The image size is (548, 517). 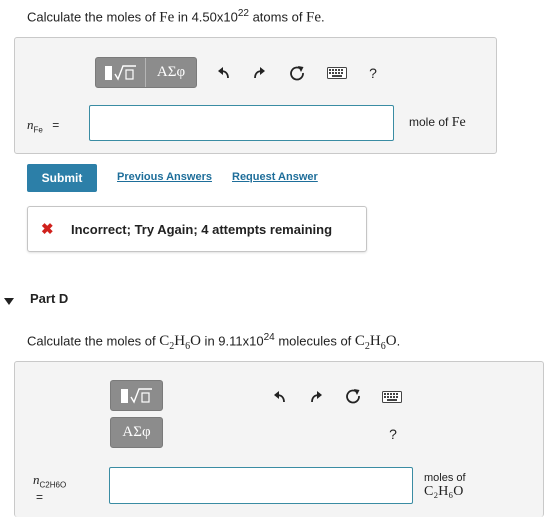 What do you see at coordinates (53, 485) in the screenshot?
I see `answer-variable-subscript: C2H6O` at bounding box center [53, 485].